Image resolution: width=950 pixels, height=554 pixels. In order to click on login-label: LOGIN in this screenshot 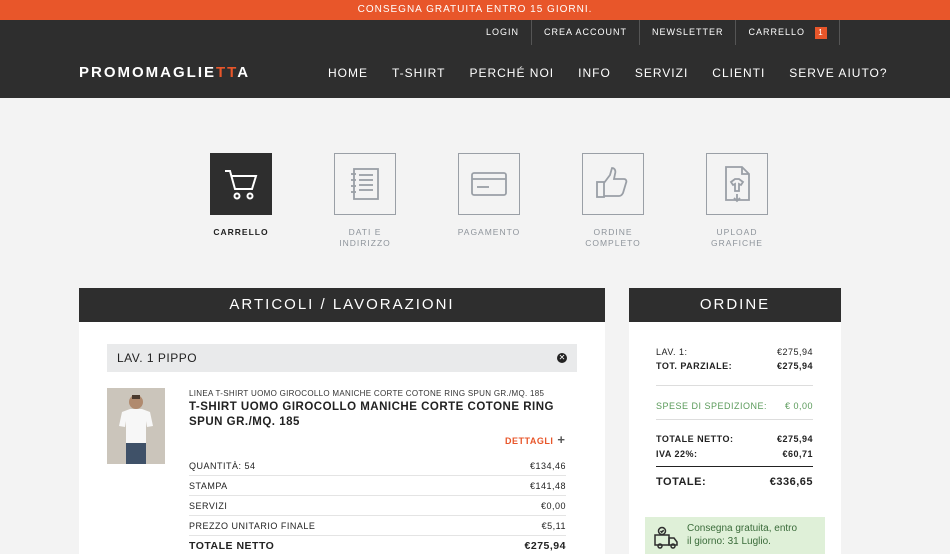, I will do `click(502, 32)`.